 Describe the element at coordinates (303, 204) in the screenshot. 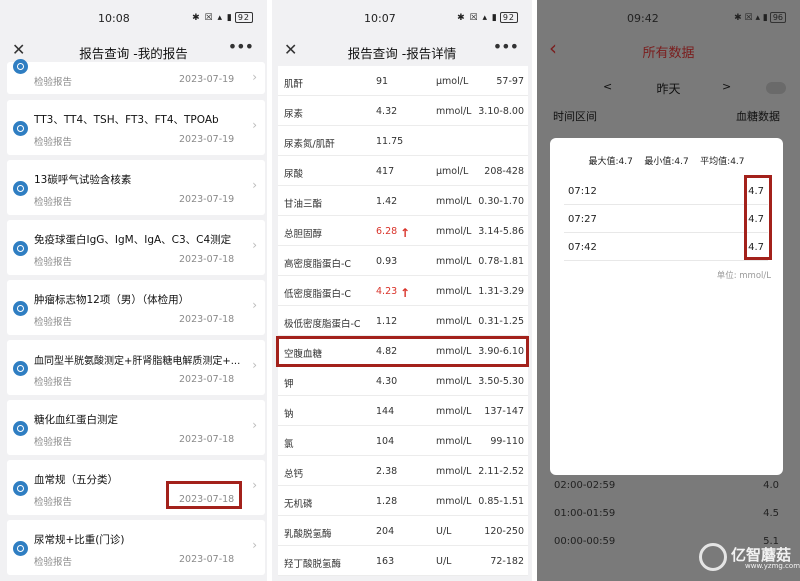

I see `test-item: 甘油三酯` at that location.